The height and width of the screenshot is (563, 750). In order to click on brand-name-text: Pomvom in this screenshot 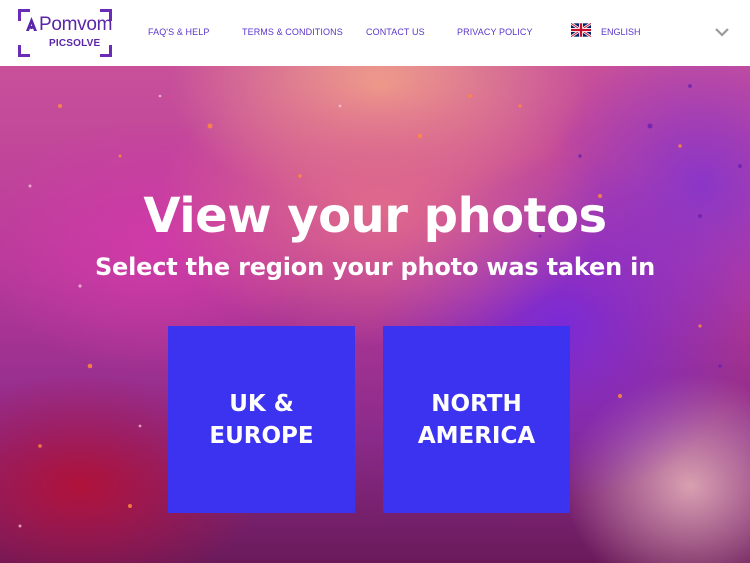, I will do `click(76, 24)`.